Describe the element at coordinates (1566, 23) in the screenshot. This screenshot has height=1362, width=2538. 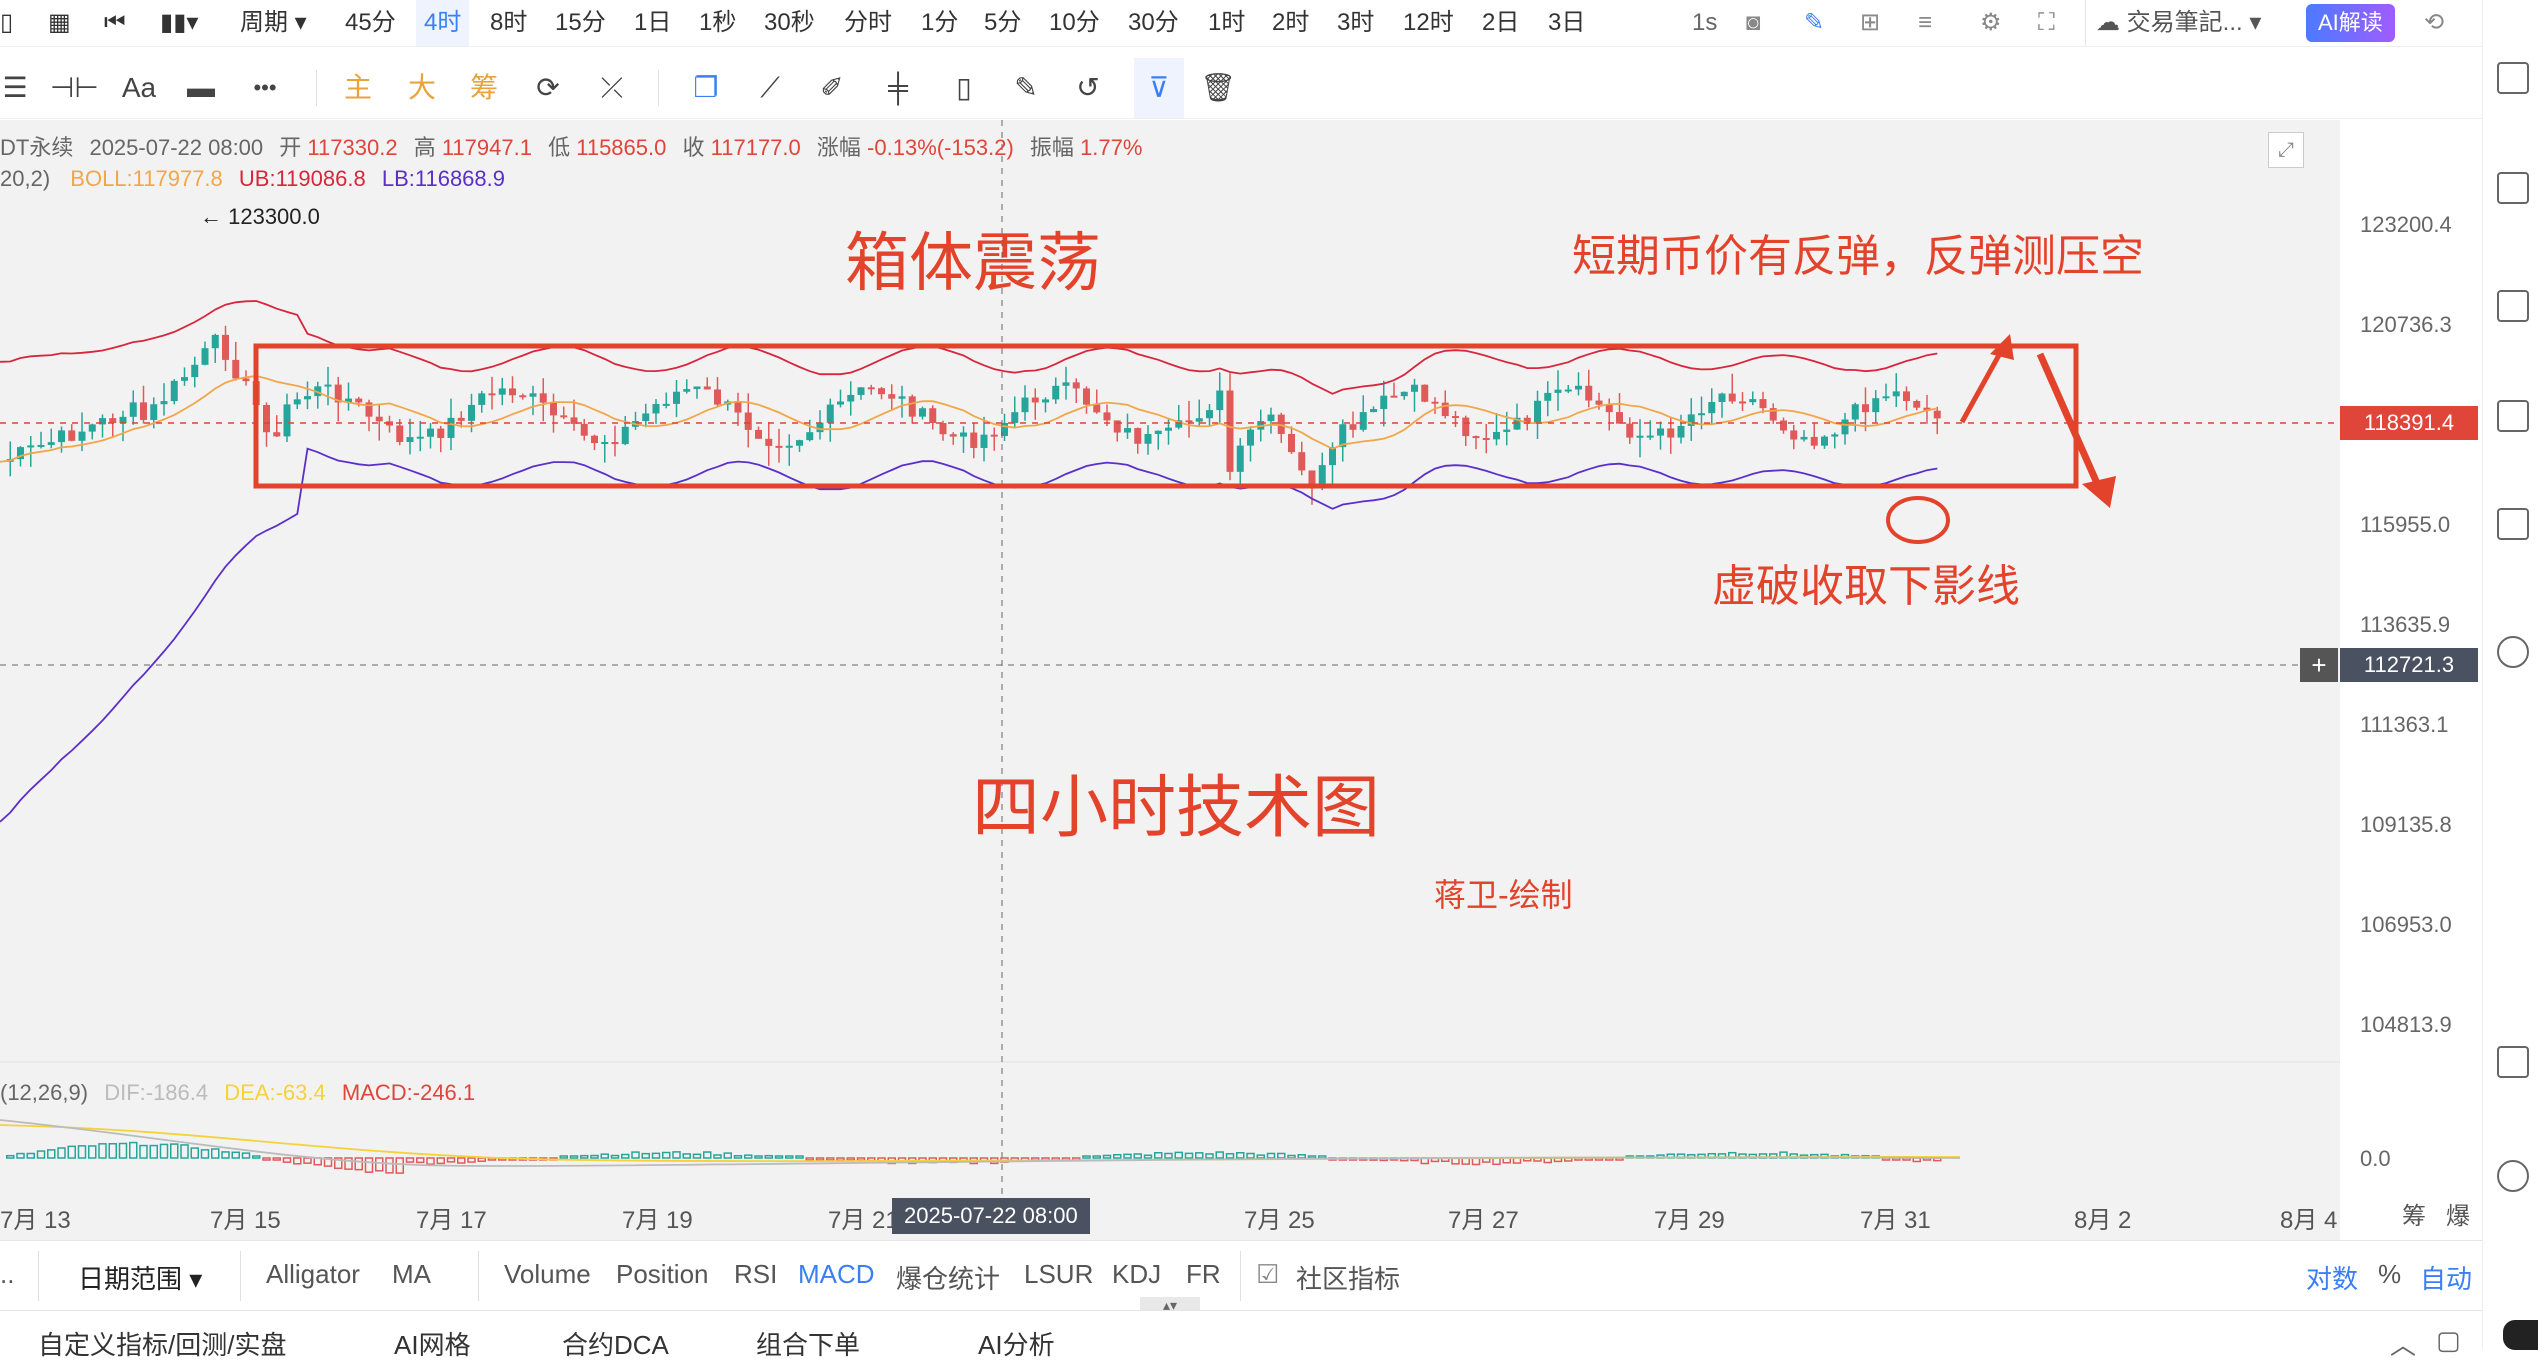
I see `tf-3d: 3日` at that location.